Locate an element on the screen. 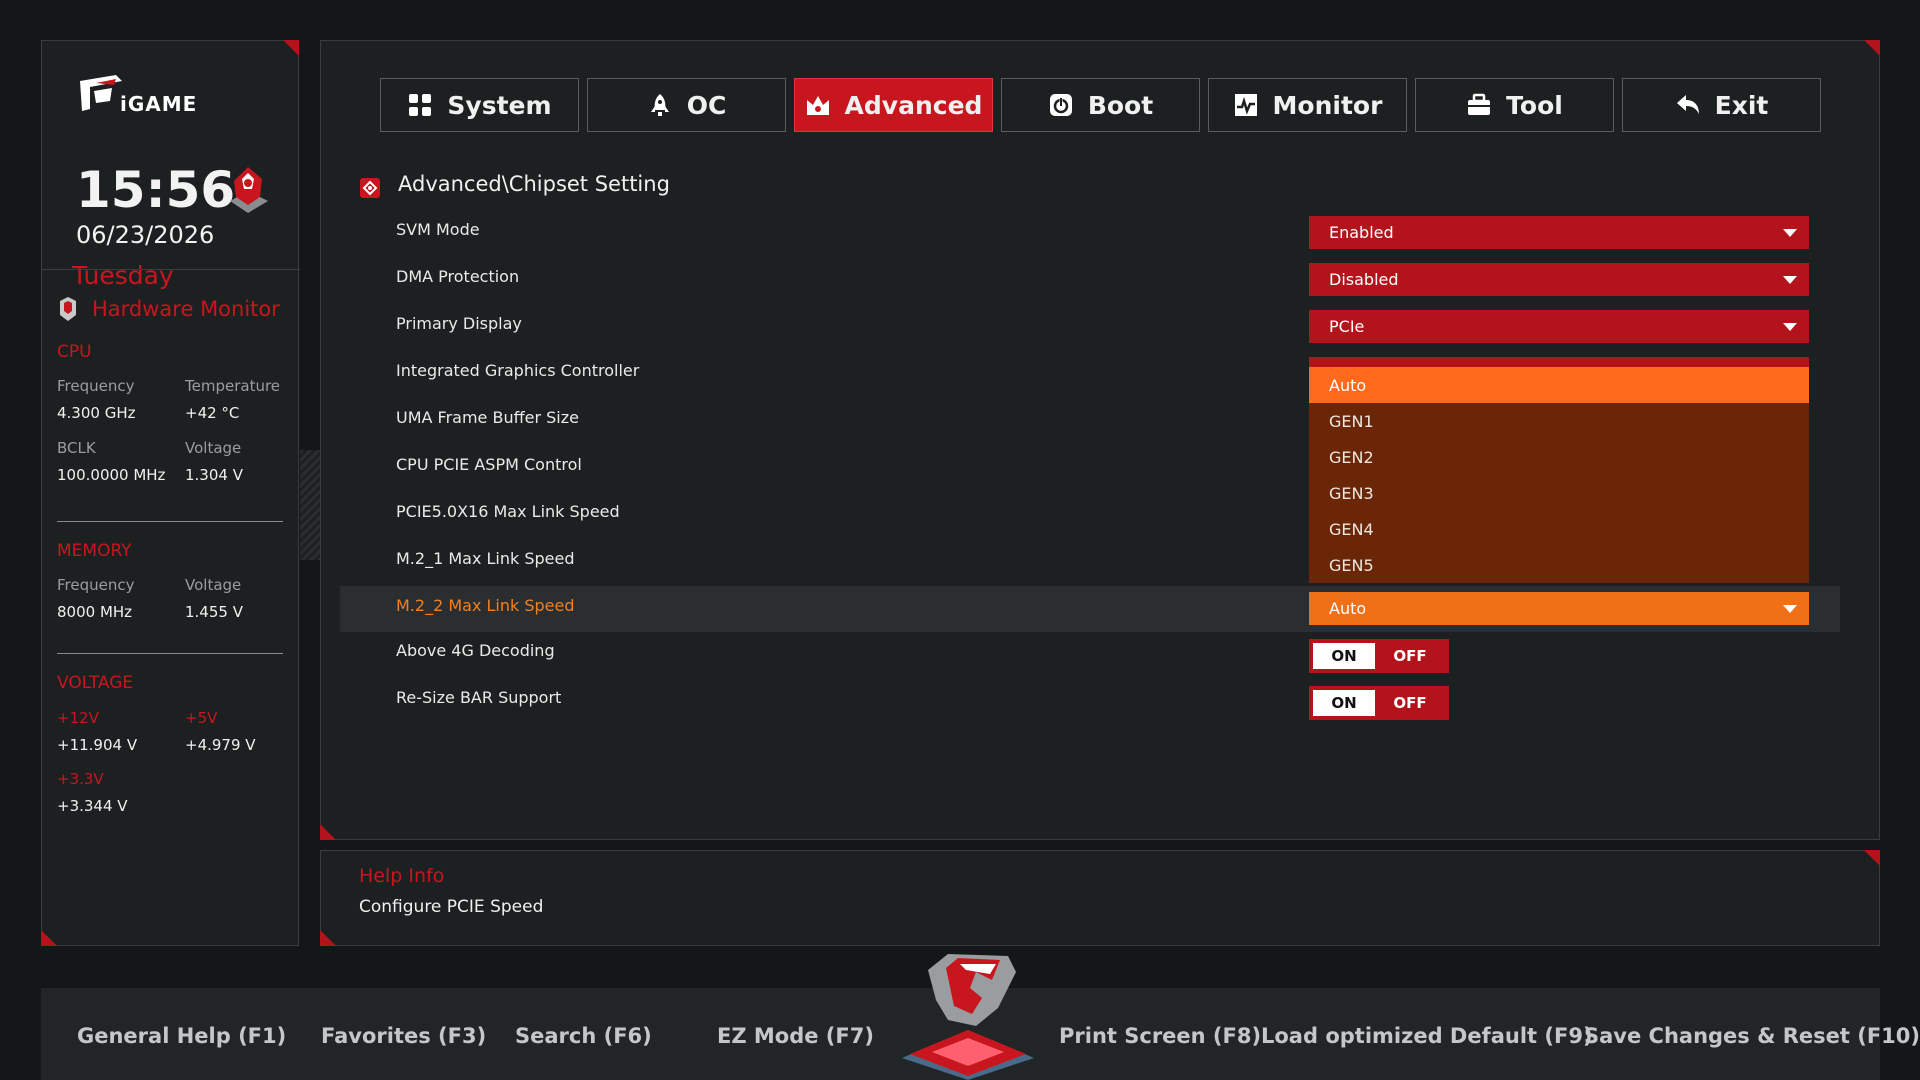 This screenshot has width=1920, height=1080. setting-integrated-graphics: Integrated Graphics Controller is located at coordinates (517, 370).